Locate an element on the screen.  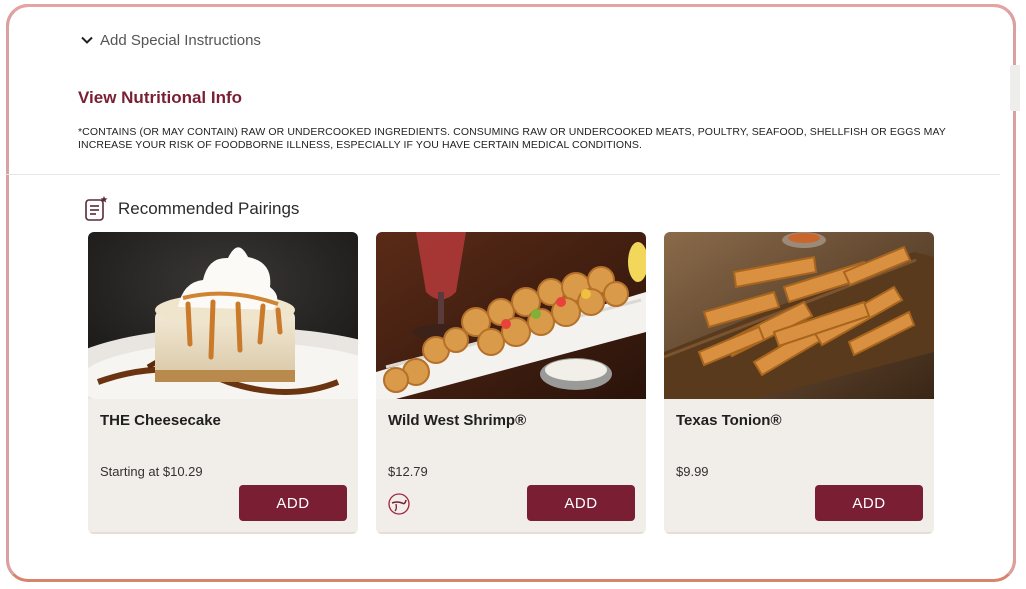
pairing-card-wild-west-shrimp: Wild West Shrimp® $12.79 ADD is located at coordinates (511, 383).